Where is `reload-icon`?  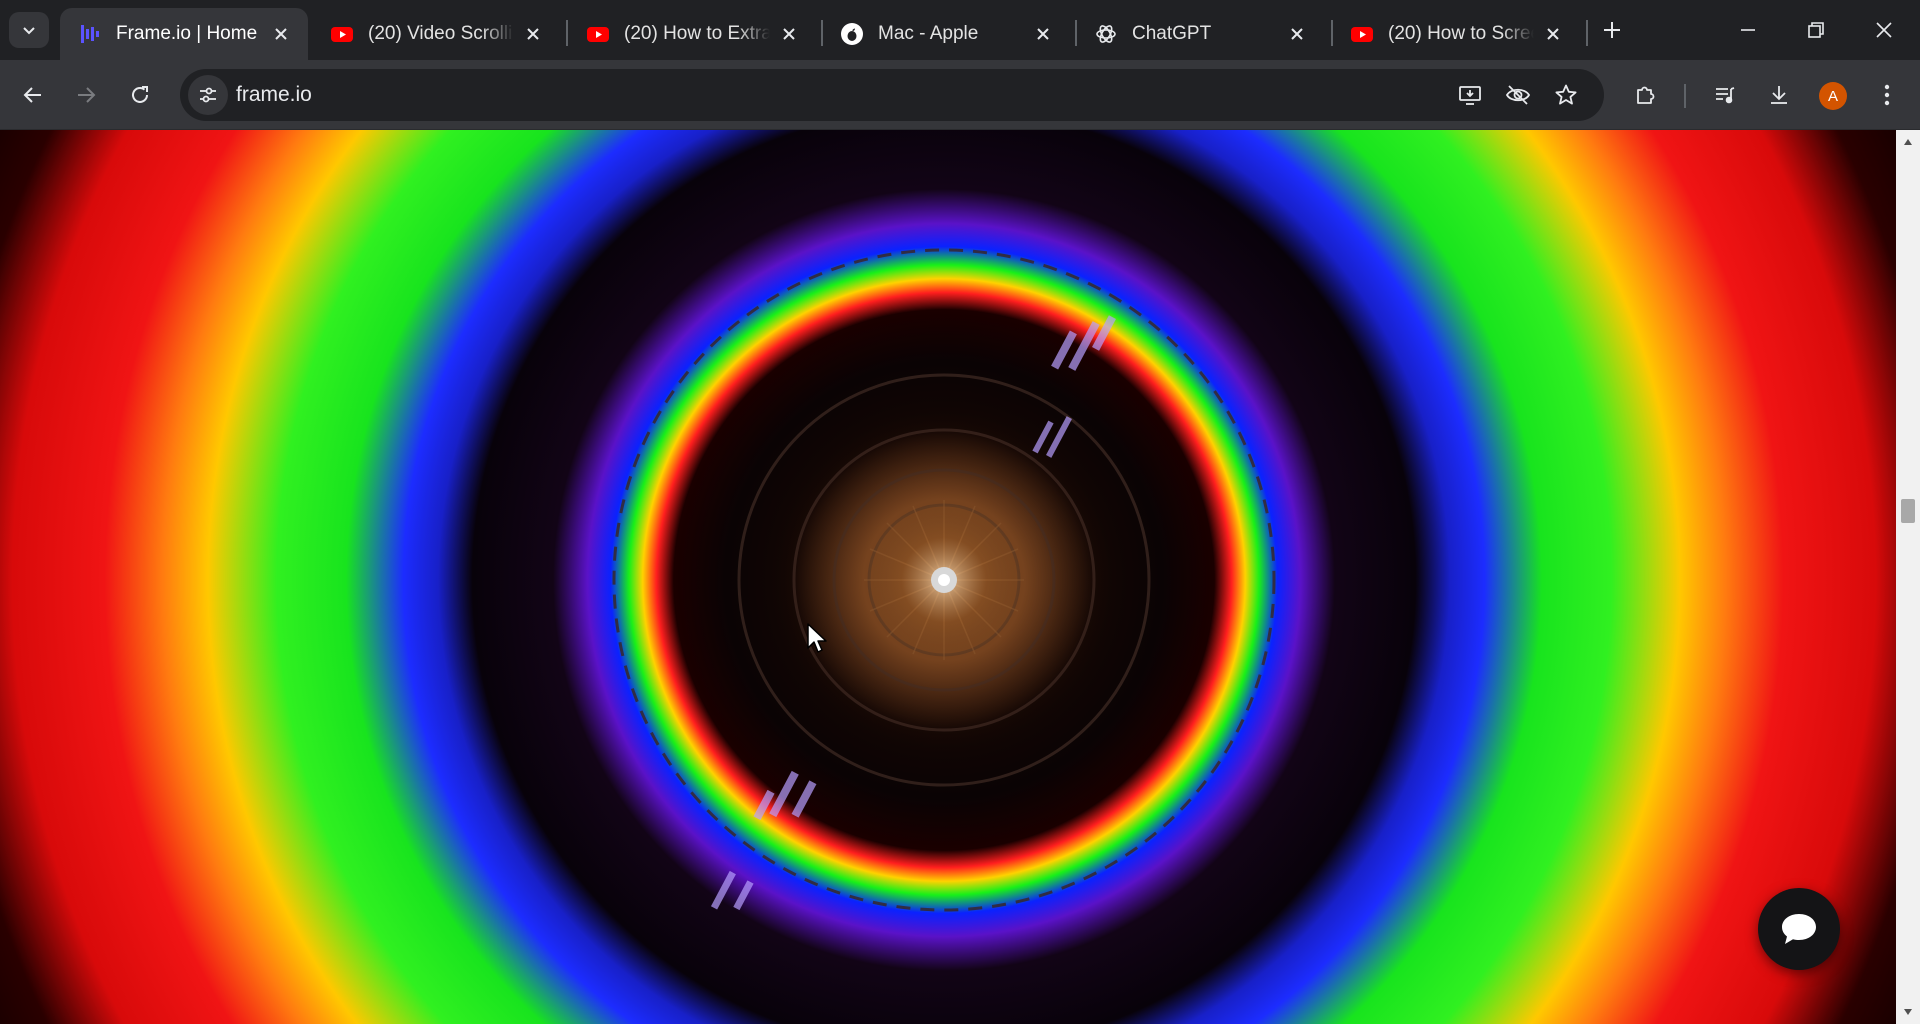
reload-icon is located at coordinates (140, 94).